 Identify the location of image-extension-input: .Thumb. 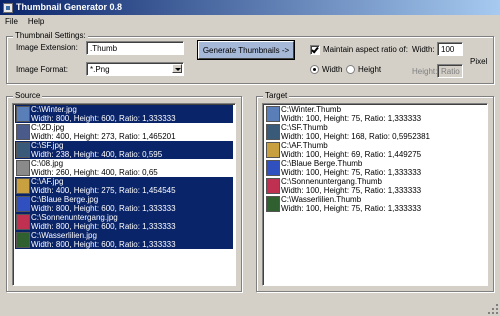
(135, 48).